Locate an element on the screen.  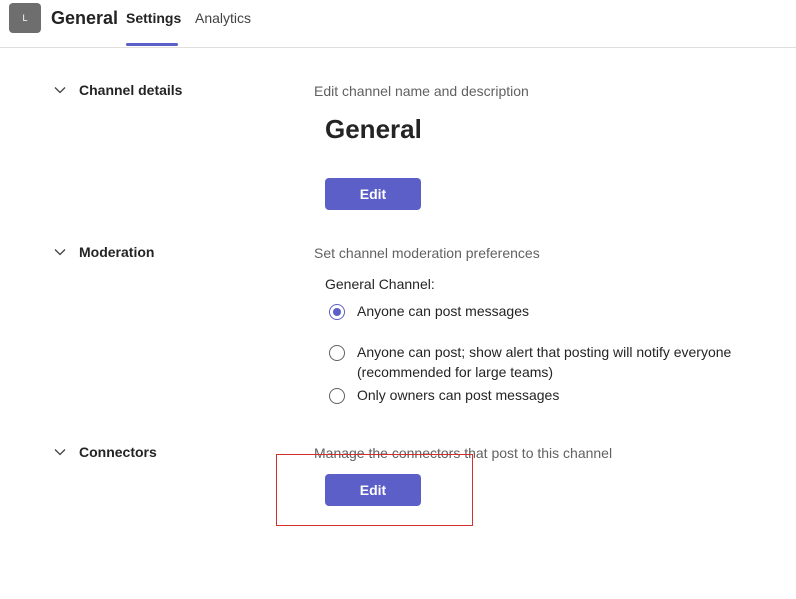
highlight-annotation-box is located at coordinates (374, 490).